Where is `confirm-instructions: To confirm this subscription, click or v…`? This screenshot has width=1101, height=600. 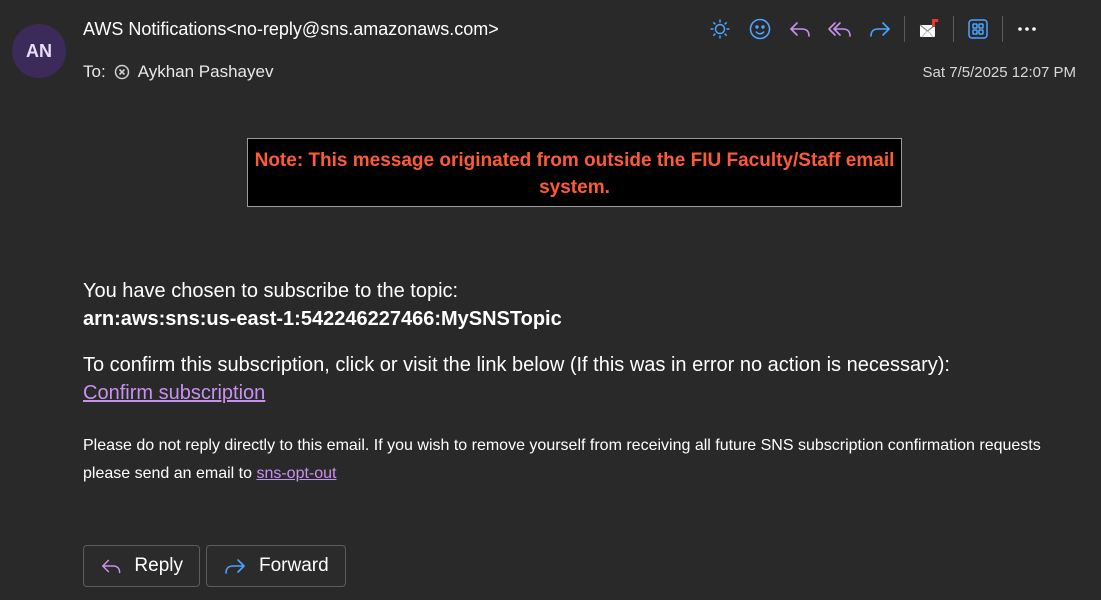
confirm-instructions: To confirm this subscription, click or v… is located at coordinates (516, 365).